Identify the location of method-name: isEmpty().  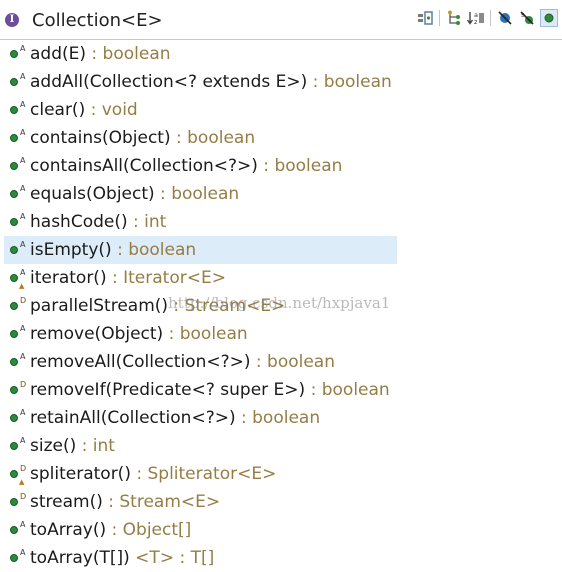
(71, 250).